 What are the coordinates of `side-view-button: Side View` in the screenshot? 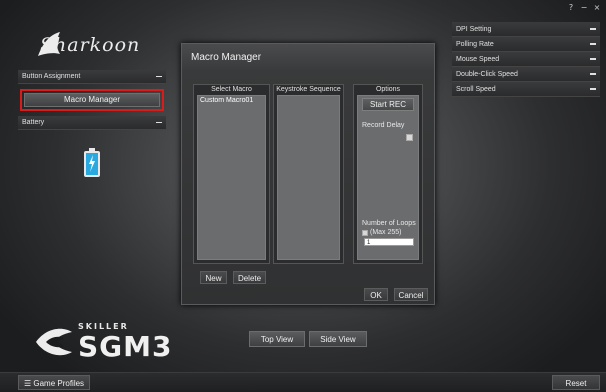 It's located at (338, 339).